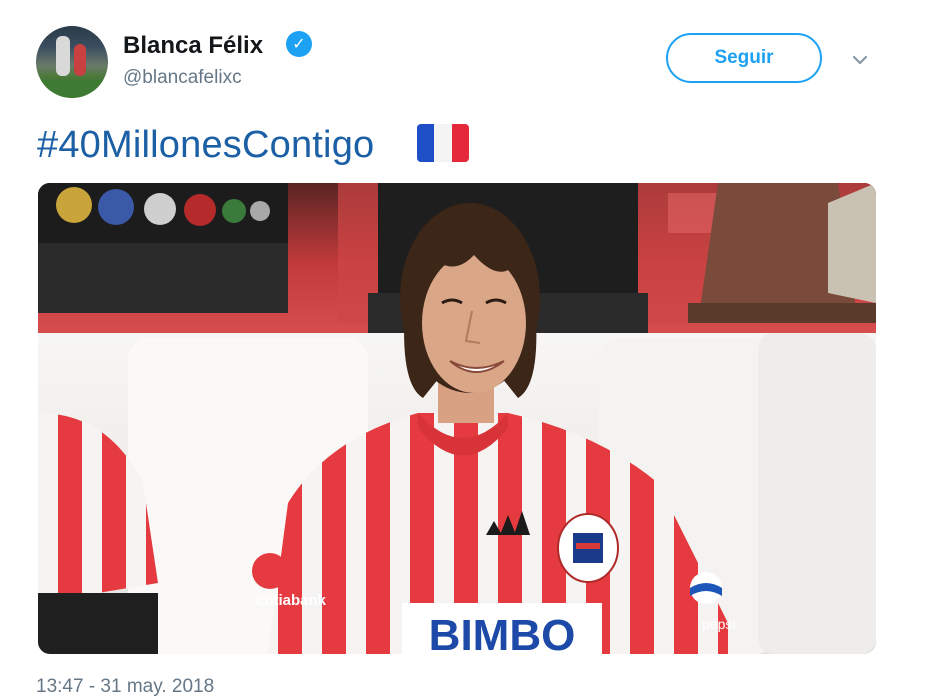  What do you see at coordinates (443, 143) in the screenshot?
I see `france-flag-emoji` at bounding box center [443, 143].